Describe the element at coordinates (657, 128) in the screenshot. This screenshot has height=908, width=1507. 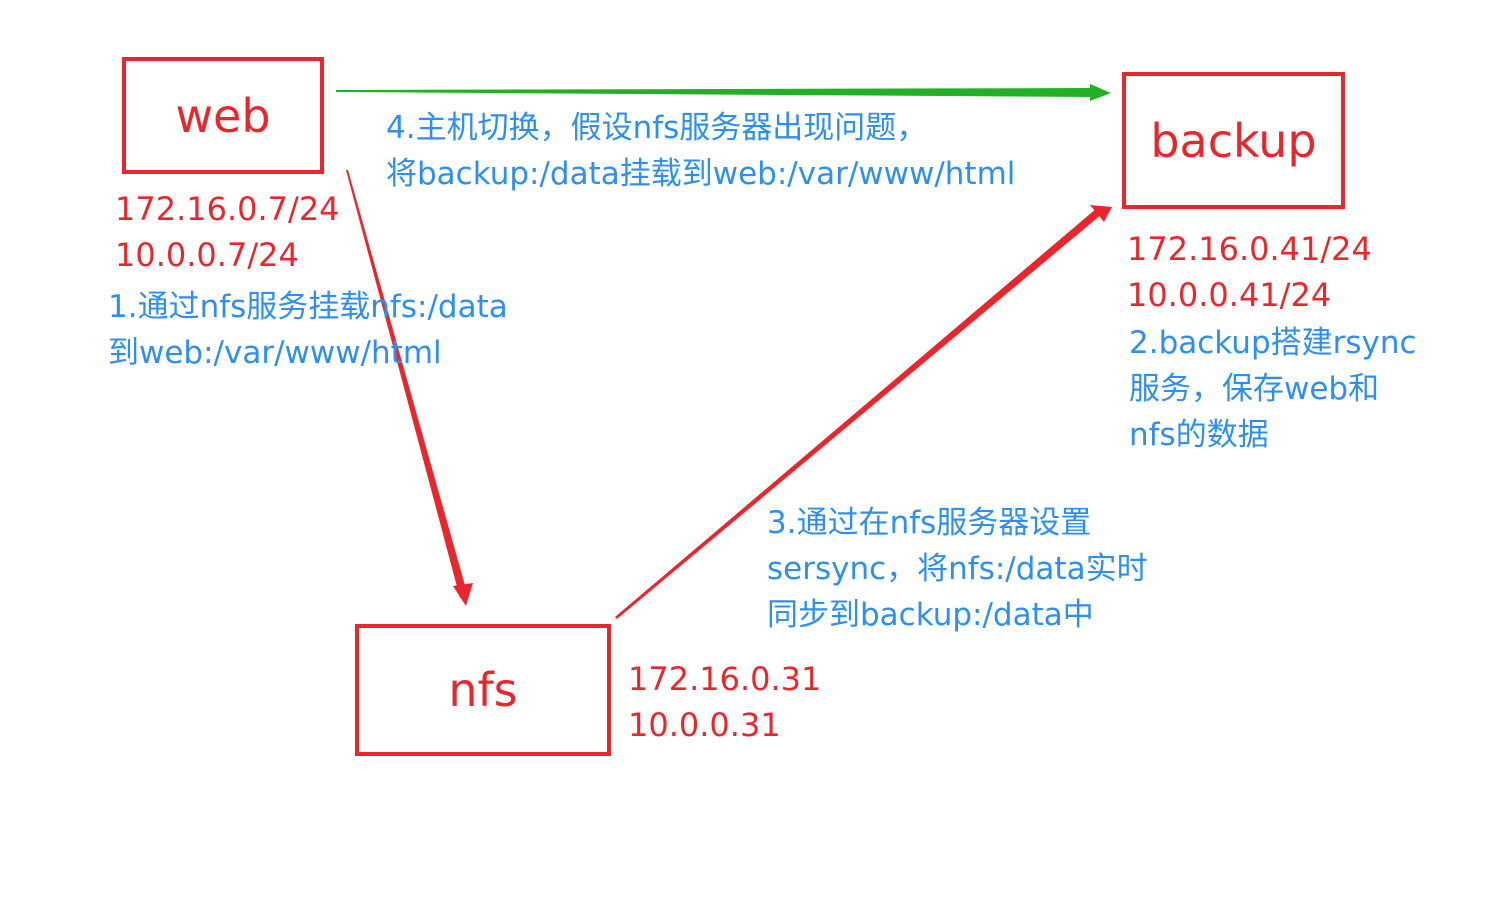
I see `note-step-4-line-1: 4.主机切换，假设nfs服务器出现问题，` at that location.